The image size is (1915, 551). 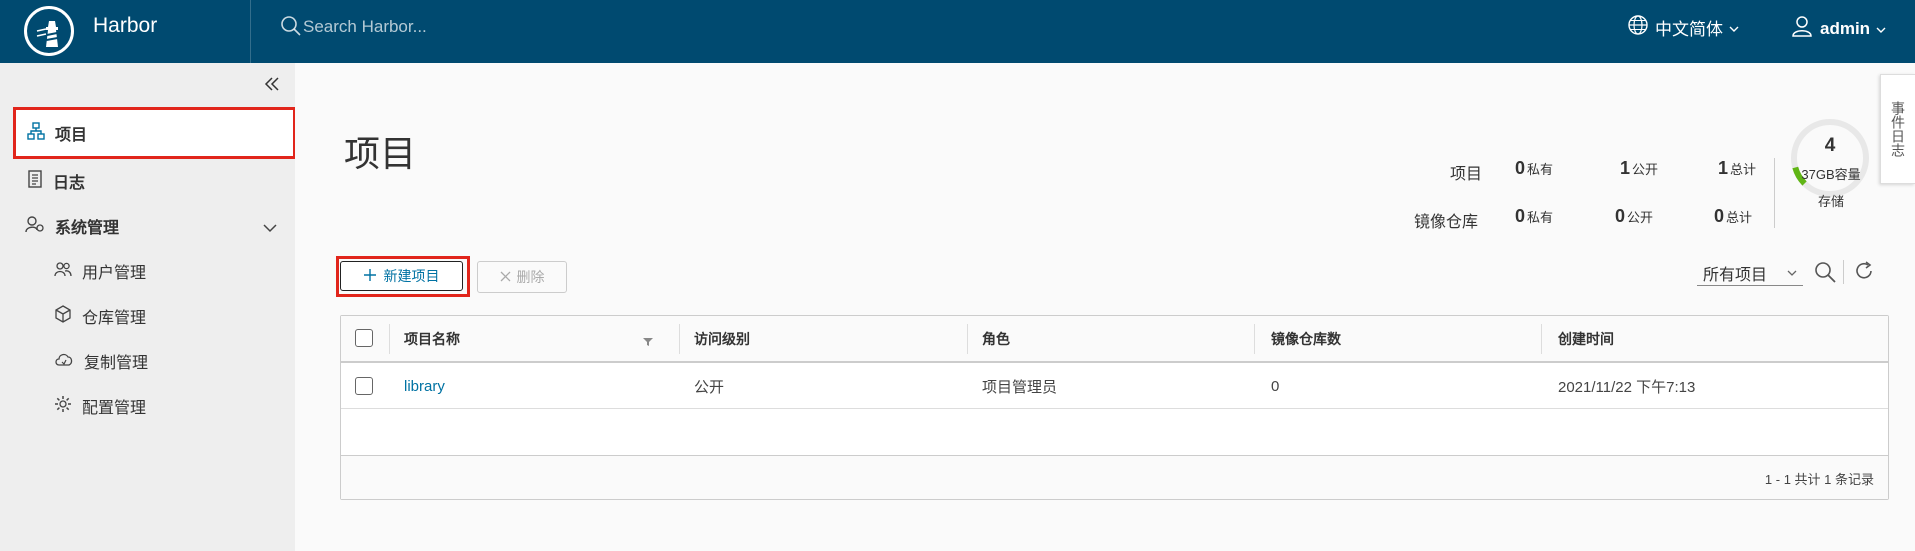 I want to click on table-footer: 1 - 1 共计 1 条记录, so click(x=1114, y=477).